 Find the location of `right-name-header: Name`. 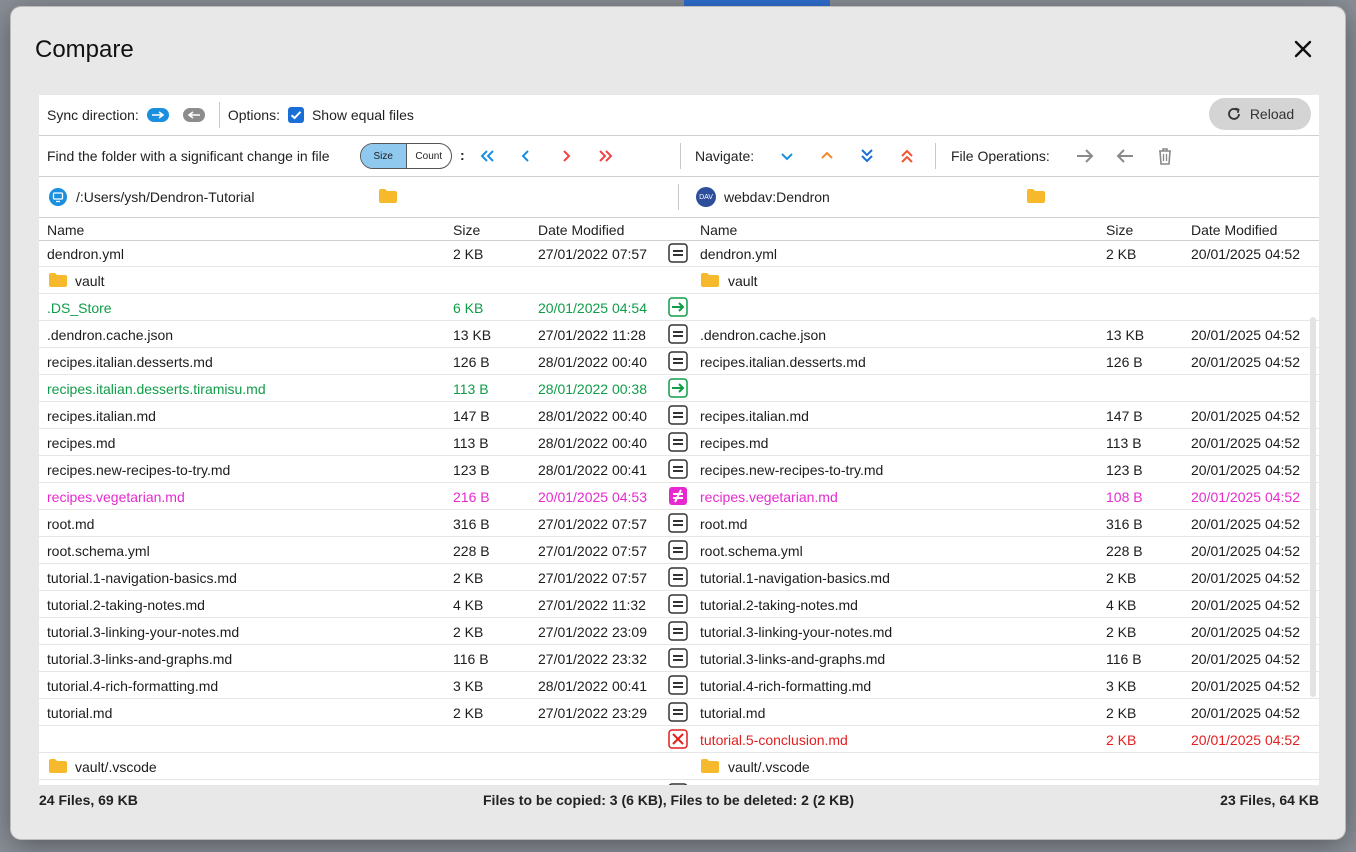

right-name-header: Name is located at coordinates (718, 230).